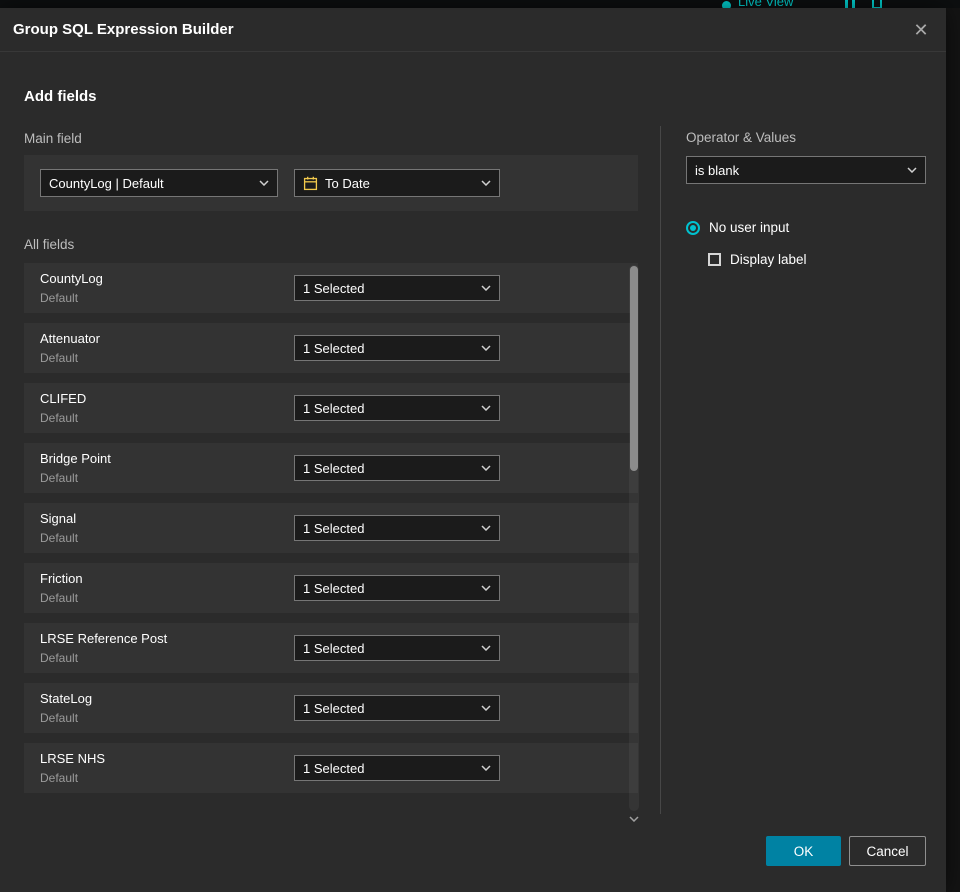 The width and height of the screenshot is (960, 892). I want to click on live-view-label: Live View, so click(766, 4).